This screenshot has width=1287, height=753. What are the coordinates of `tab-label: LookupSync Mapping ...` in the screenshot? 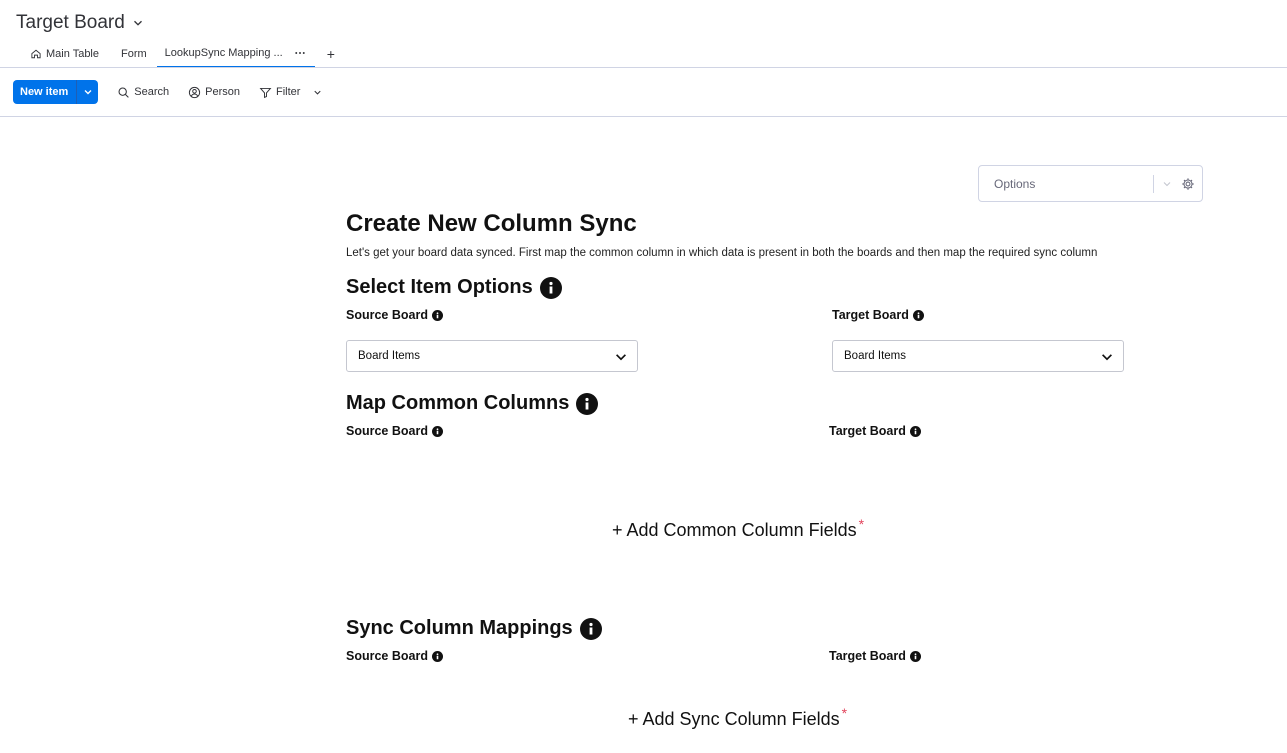 It's located at (223, 53).